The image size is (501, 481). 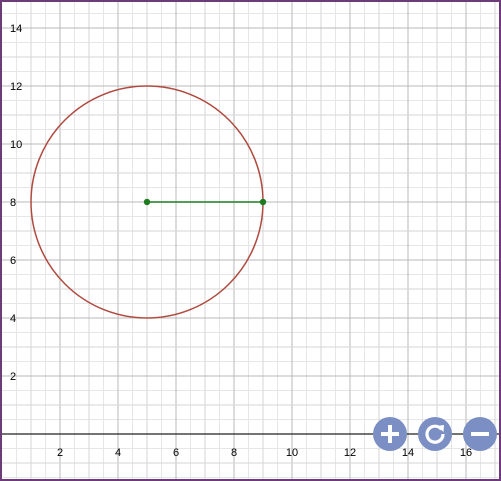 I want to click on reset-view-button, so click(x=435, y=434).